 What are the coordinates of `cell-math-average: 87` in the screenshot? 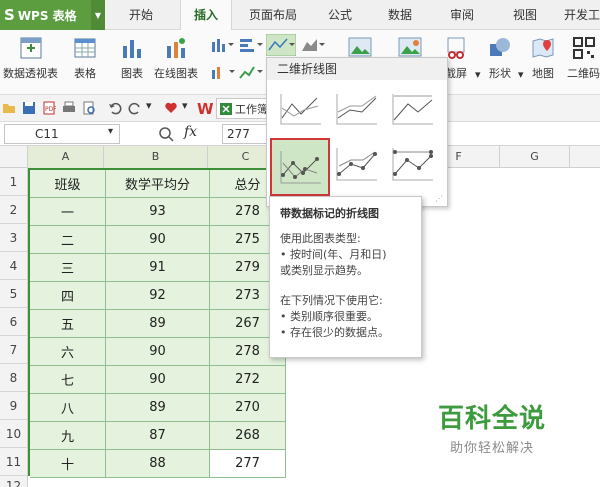 It's located at (158, 436).